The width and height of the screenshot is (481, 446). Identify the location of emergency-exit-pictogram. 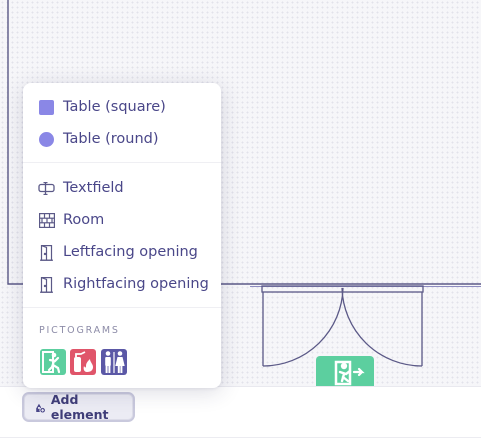
(53, 362).